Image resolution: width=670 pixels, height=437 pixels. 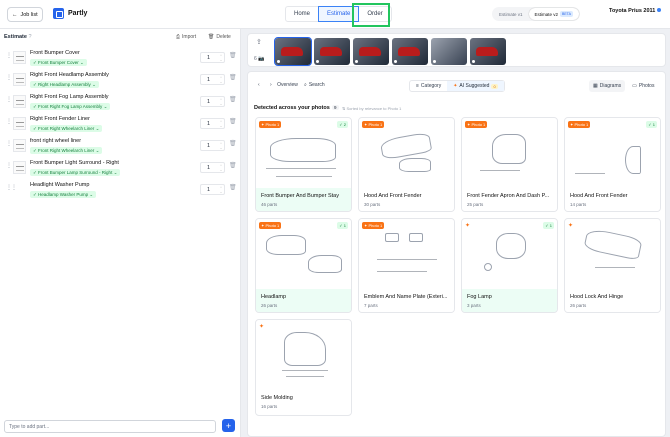 I want to click on tab-home: Home, so click(x=302, y=14).